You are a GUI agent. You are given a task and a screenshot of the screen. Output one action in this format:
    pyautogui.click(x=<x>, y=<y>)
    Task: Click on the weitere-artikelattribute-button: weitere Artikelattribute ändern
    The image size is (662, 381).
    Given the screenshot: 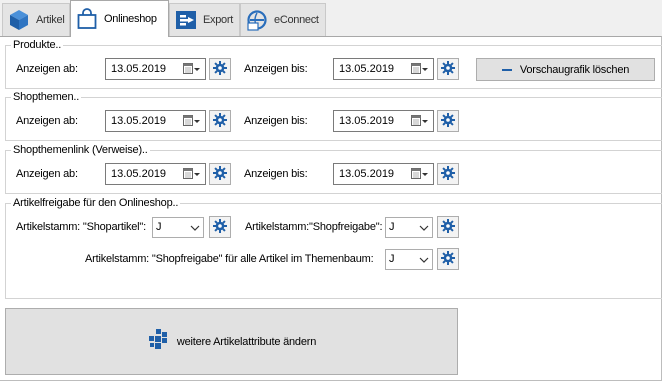 What is the action you would take?
    pyautogui.click(x=231, y=341)
    